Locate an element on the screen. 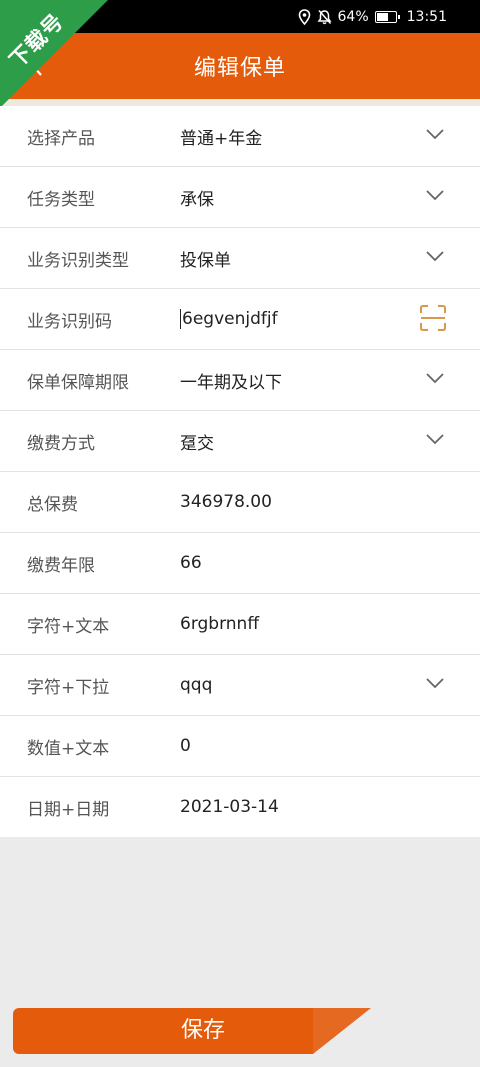 The height and width of the screenshot is (1067, 480). field-label: 日期+日期 is located at coordinates (68, 809).